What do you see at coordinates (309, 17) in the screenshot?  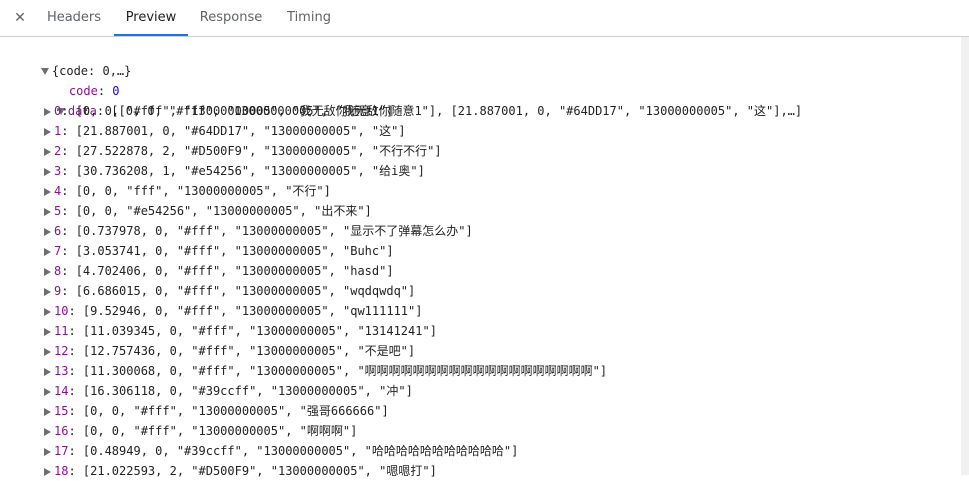 I see `tab-timing: Timing` at bounding box center [309, 17].